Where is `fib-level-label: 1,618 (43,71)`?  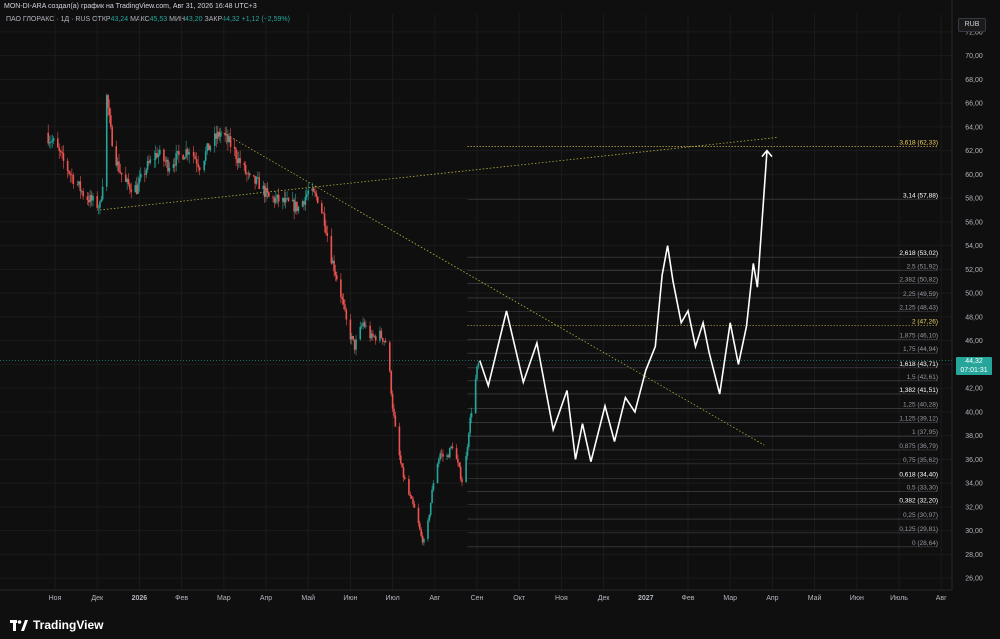
fib-level-label: 1,618 (43,71) is located at coordinates (918, 364).